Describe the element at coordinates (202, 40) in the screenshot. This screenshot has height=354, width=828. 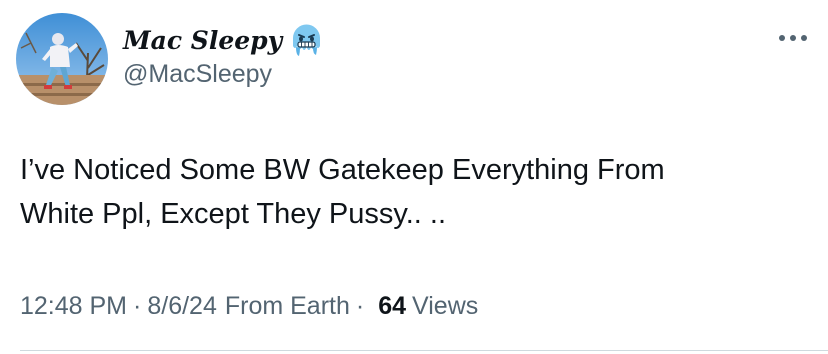
I see `display-name: Mac Sleepy` at that location.